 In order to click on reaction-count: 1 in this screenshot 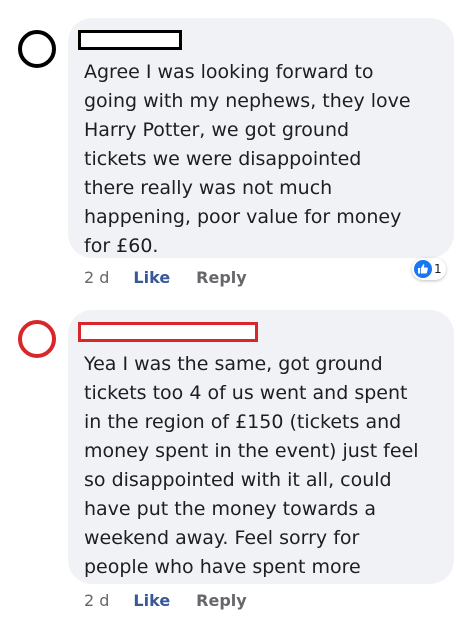, I will do `click(438, 269)`.